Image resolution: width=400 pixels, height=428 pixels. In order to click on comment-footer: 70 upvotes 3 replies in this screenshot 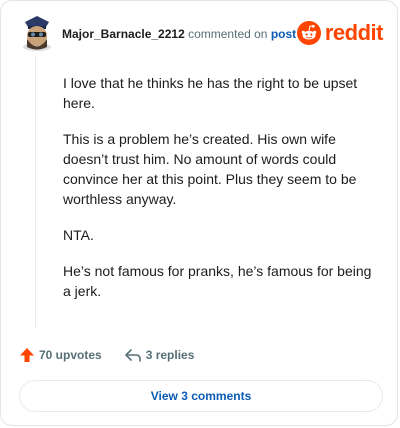, I will do `click(117, 355)`.